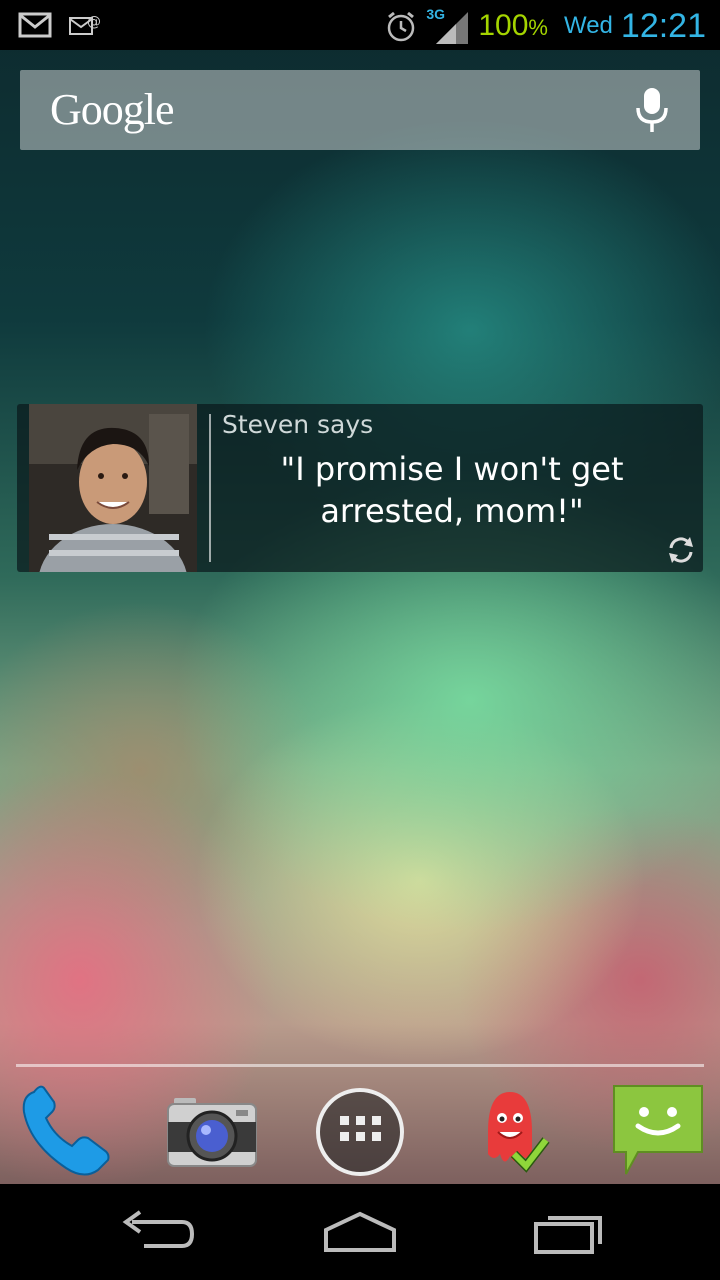  What do you see at coordinates (113, 488) in the screenshot?
I see `contact-photo` at bounding box center [113, 488].